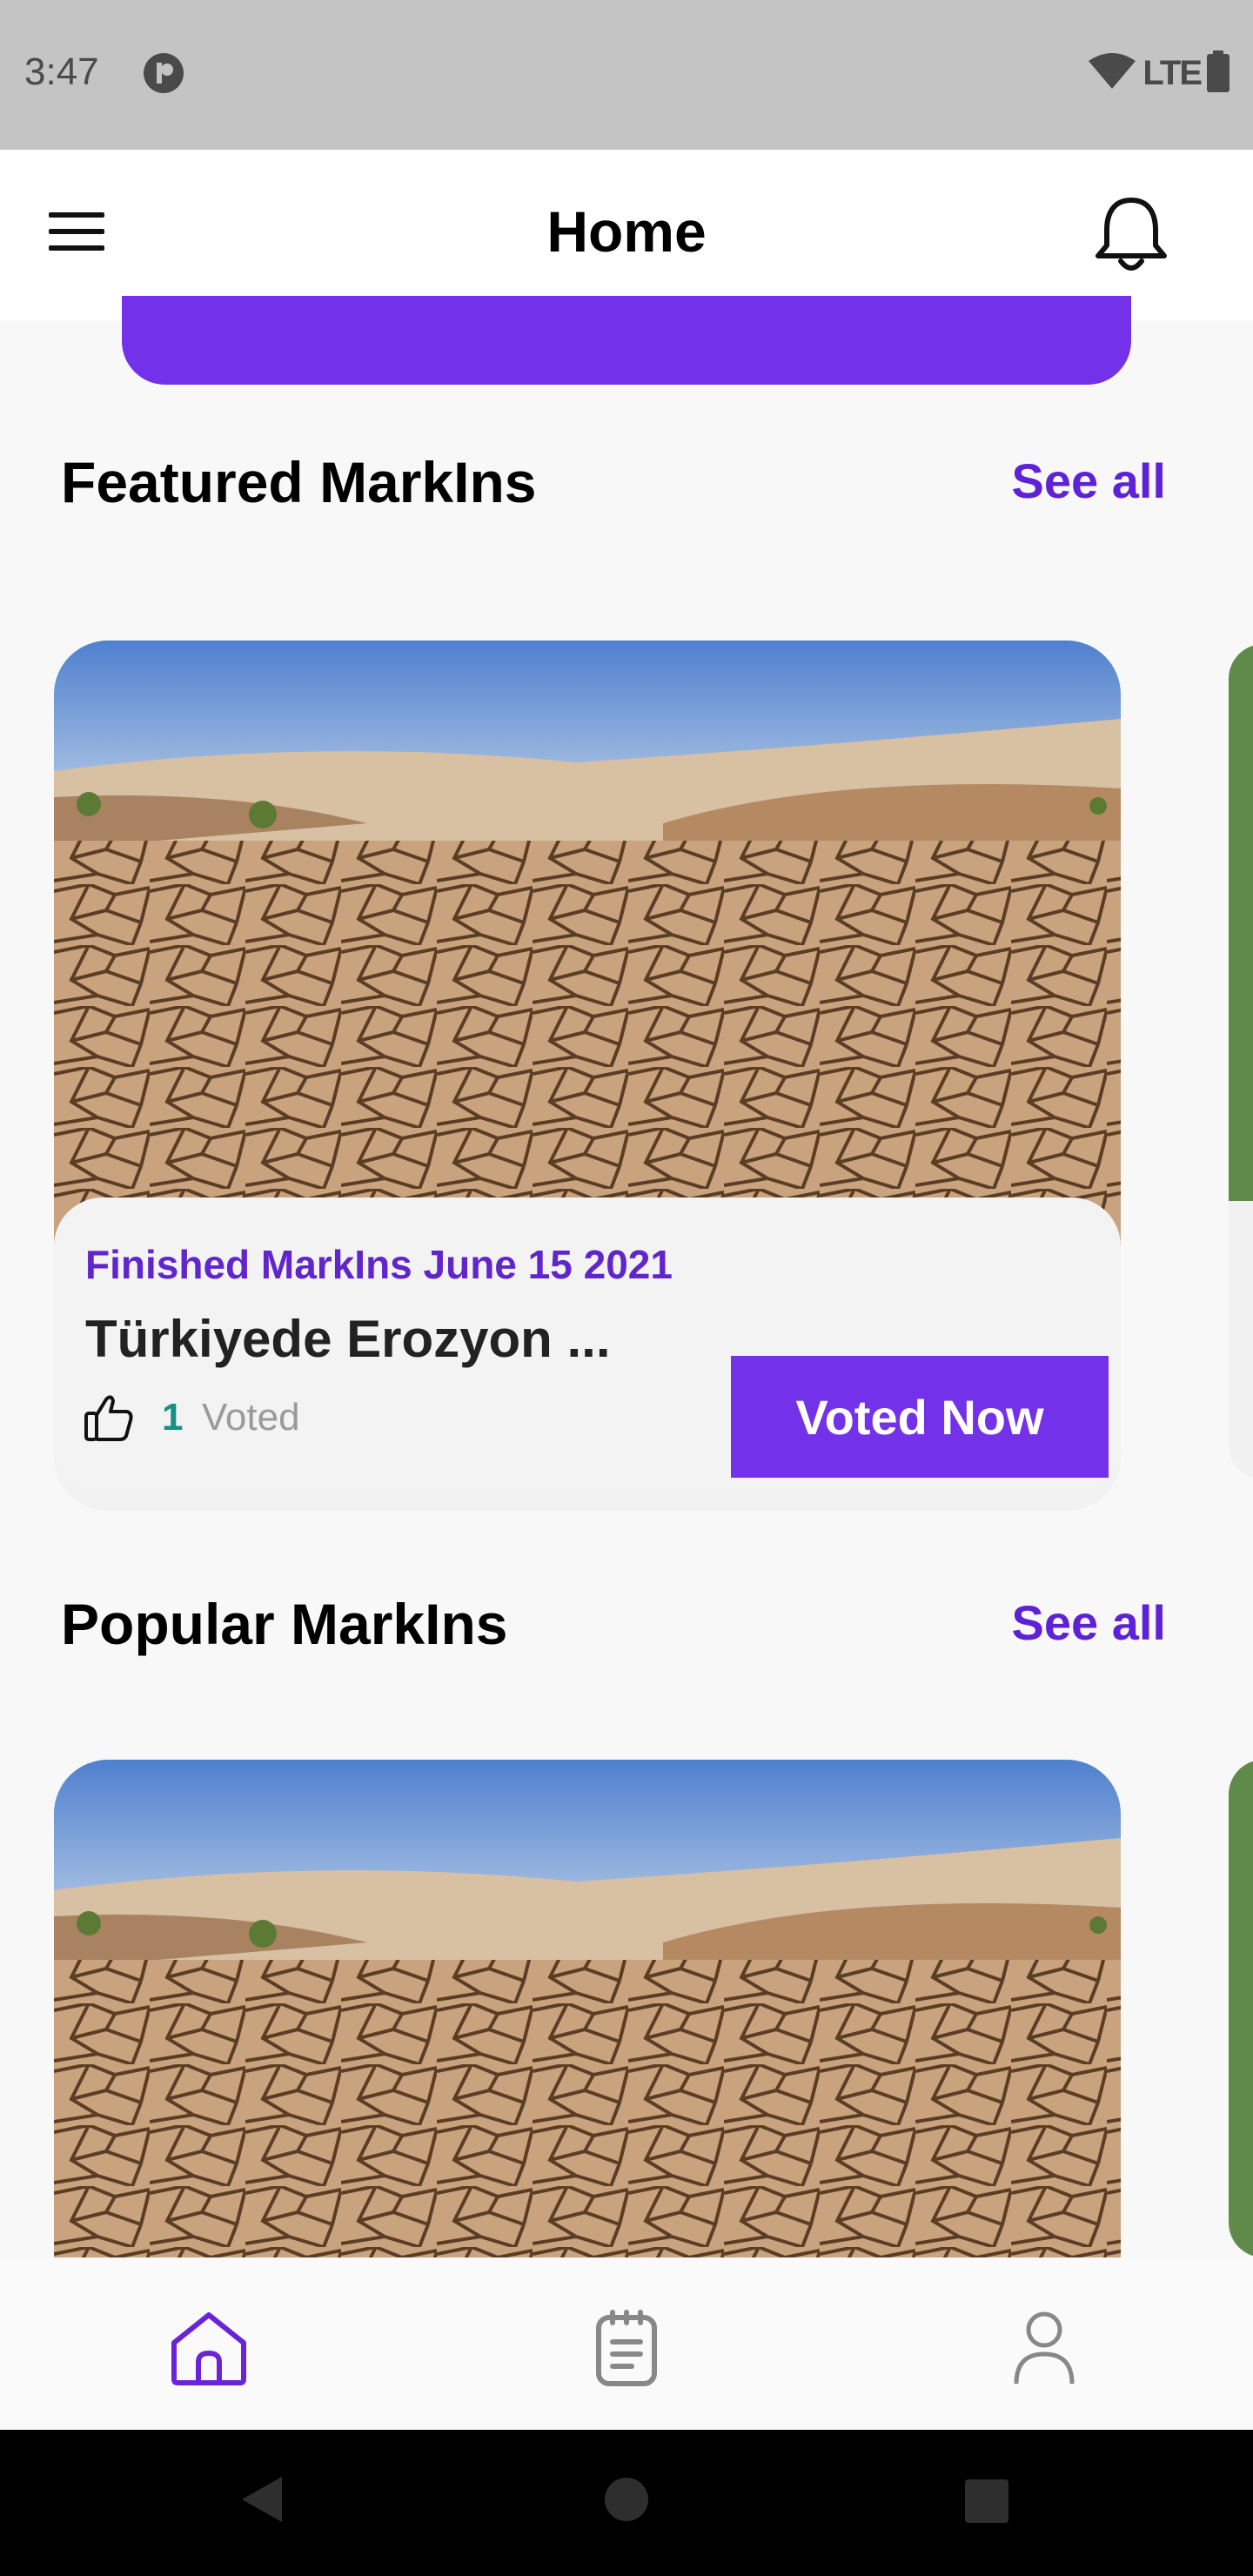 The image size is (1253, 2576). Describe the element at coordinates (1089, 1622) in the screenshot. I see `popular-see-all-link: See all` at that location.